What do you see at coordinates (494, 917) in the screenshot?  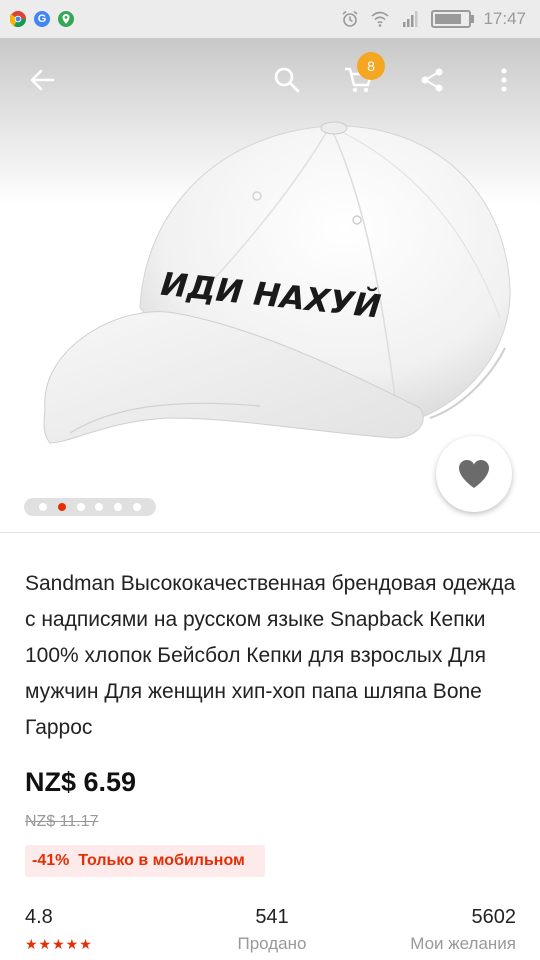 I see `wishlist-value: 5602` at bounding box center [494, 917].